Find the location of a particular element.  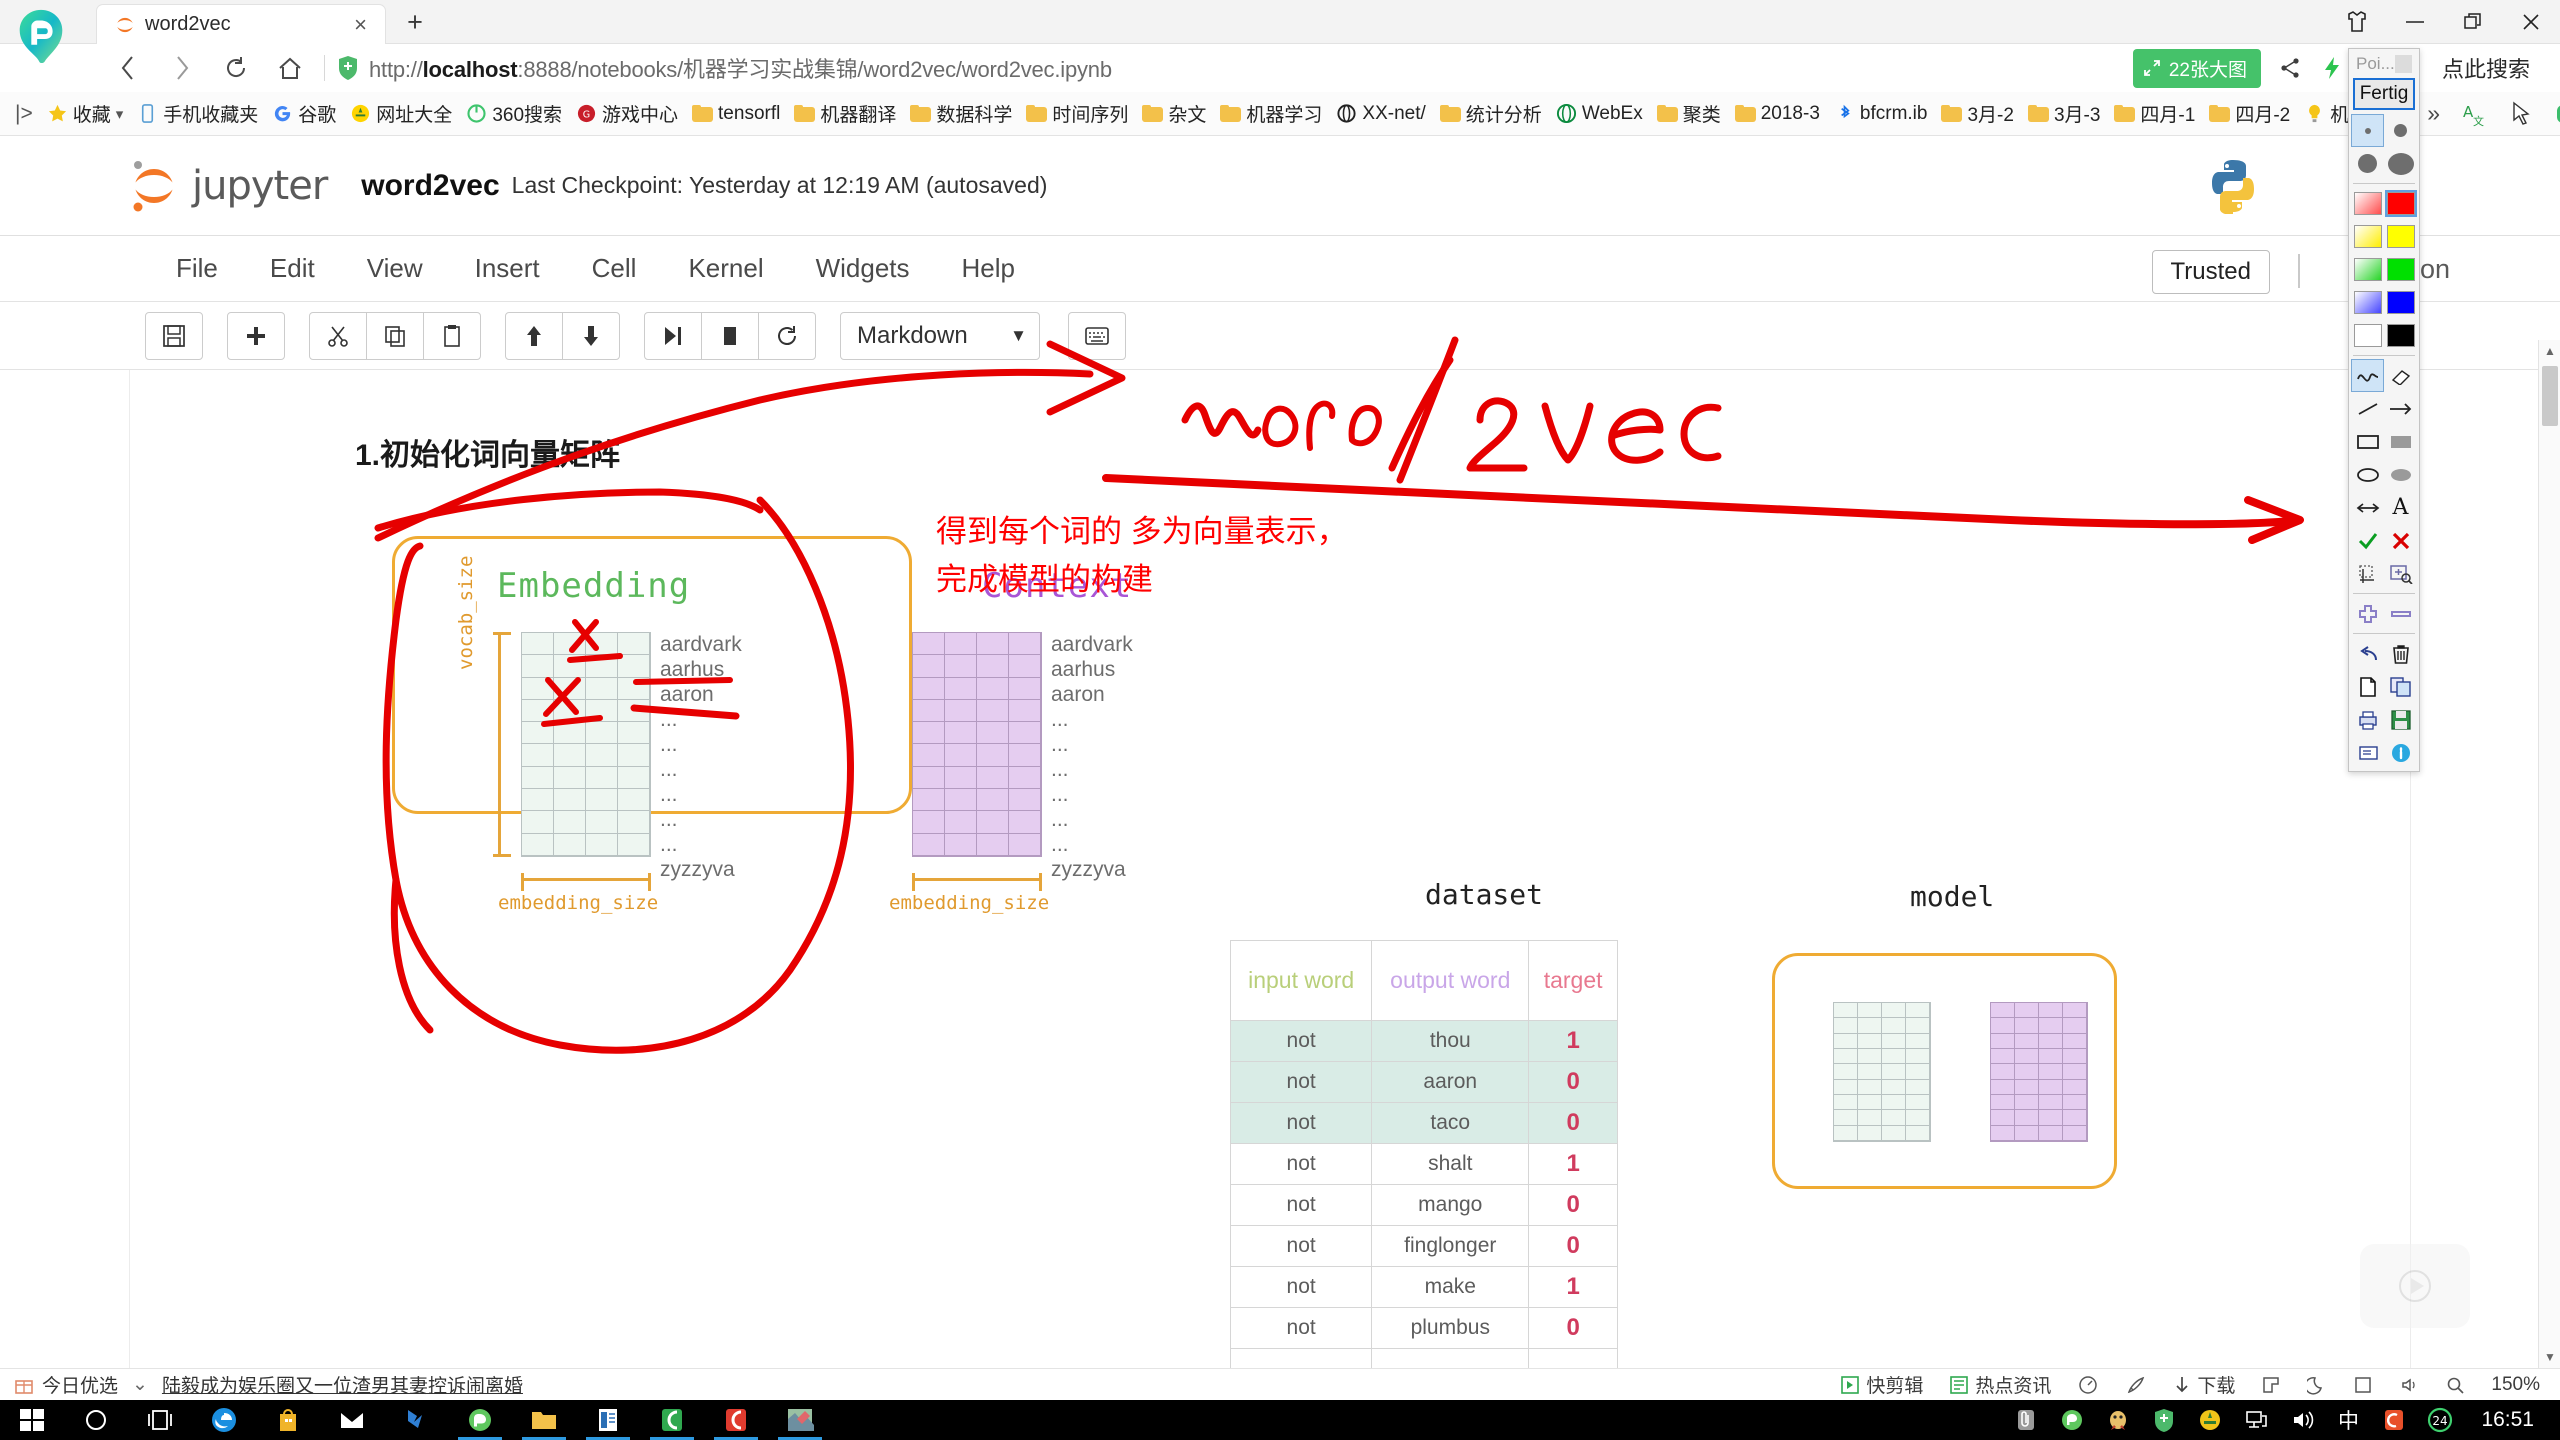

search-hint-label: 点此搜索 is located at coordinates (2486, 68).